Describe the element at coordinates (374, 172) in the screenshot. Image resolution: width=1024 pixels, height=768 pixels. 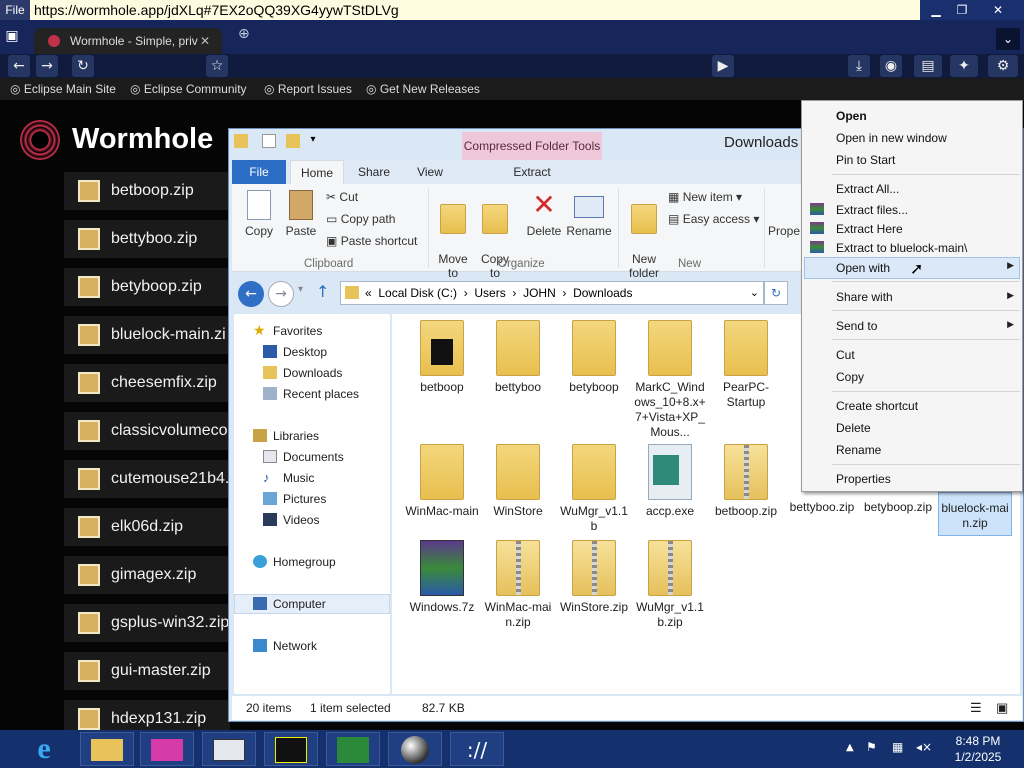
I see `tab-share: Share` at that location.